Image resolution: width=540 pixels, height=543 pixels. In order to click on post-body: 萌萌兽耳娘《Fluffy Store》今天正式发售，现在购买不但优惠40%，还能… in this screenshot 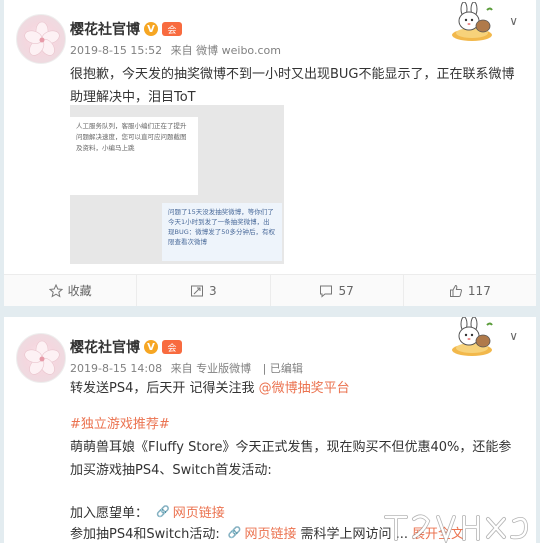, I will do `click(291, 459)`.